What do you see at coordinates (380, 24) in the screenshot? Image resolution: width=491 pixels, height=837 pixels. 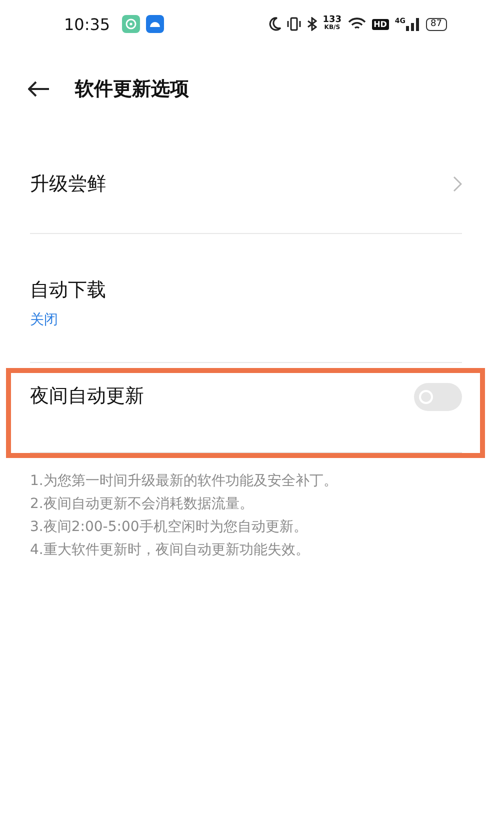 I see `hd-badge: HD` at bounding box center [380, 24].